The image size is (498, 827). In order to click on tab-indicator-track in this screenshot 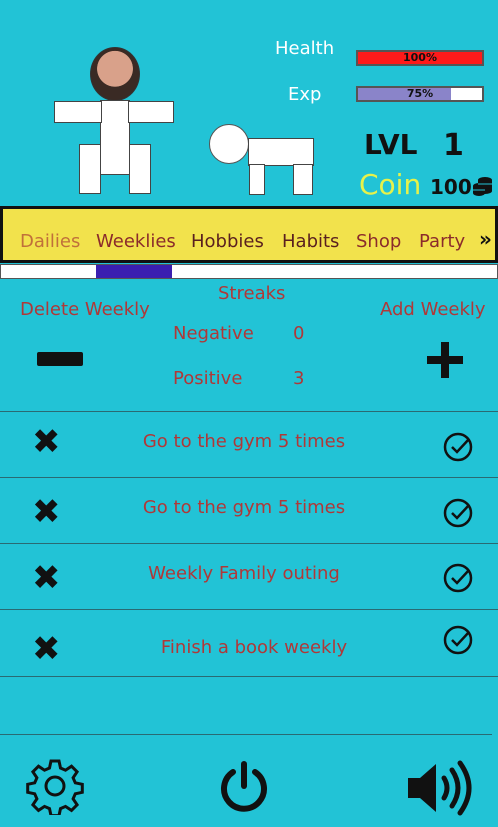, I will do `click(249, 271)`.